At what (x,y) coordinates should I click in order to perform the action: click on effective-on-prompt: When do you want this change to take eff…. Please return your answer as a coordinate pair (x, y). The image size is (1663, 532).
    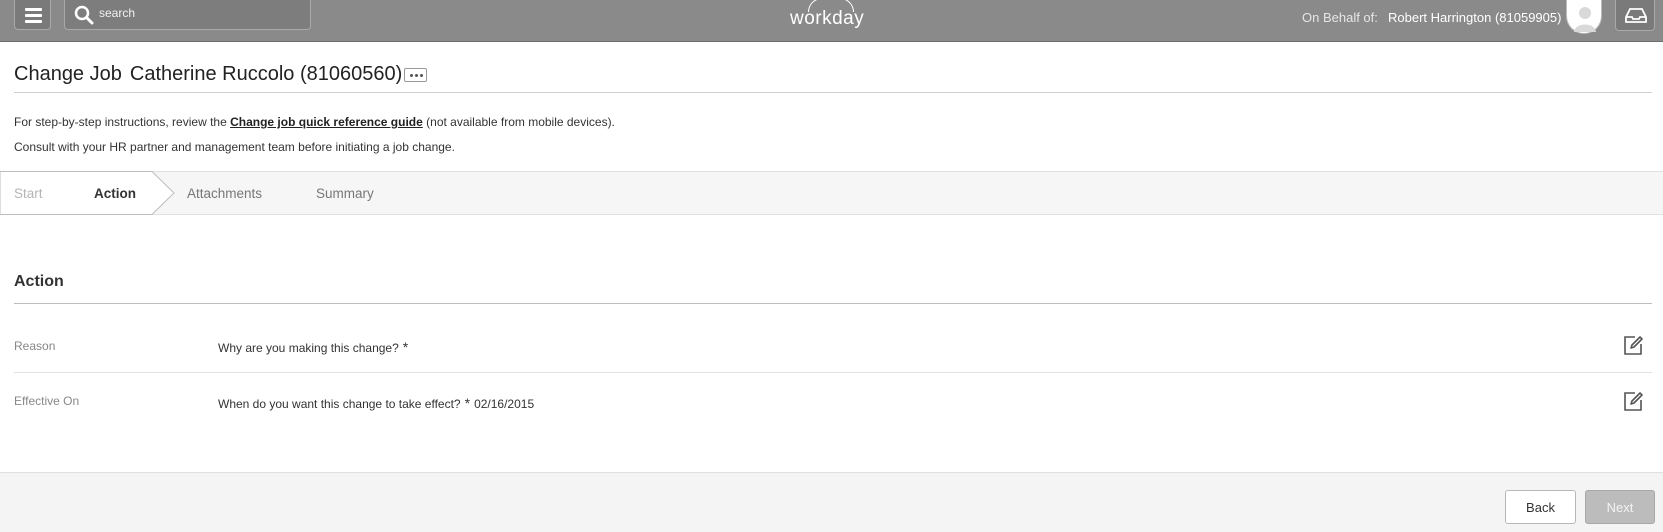
    Looking at the image, I should click on (339, 404).